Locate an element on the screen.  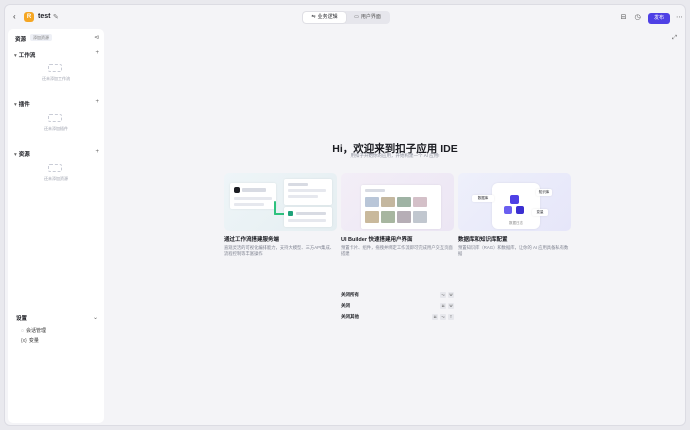
add-workflow-icon: + is located at coordinates (97, 53).